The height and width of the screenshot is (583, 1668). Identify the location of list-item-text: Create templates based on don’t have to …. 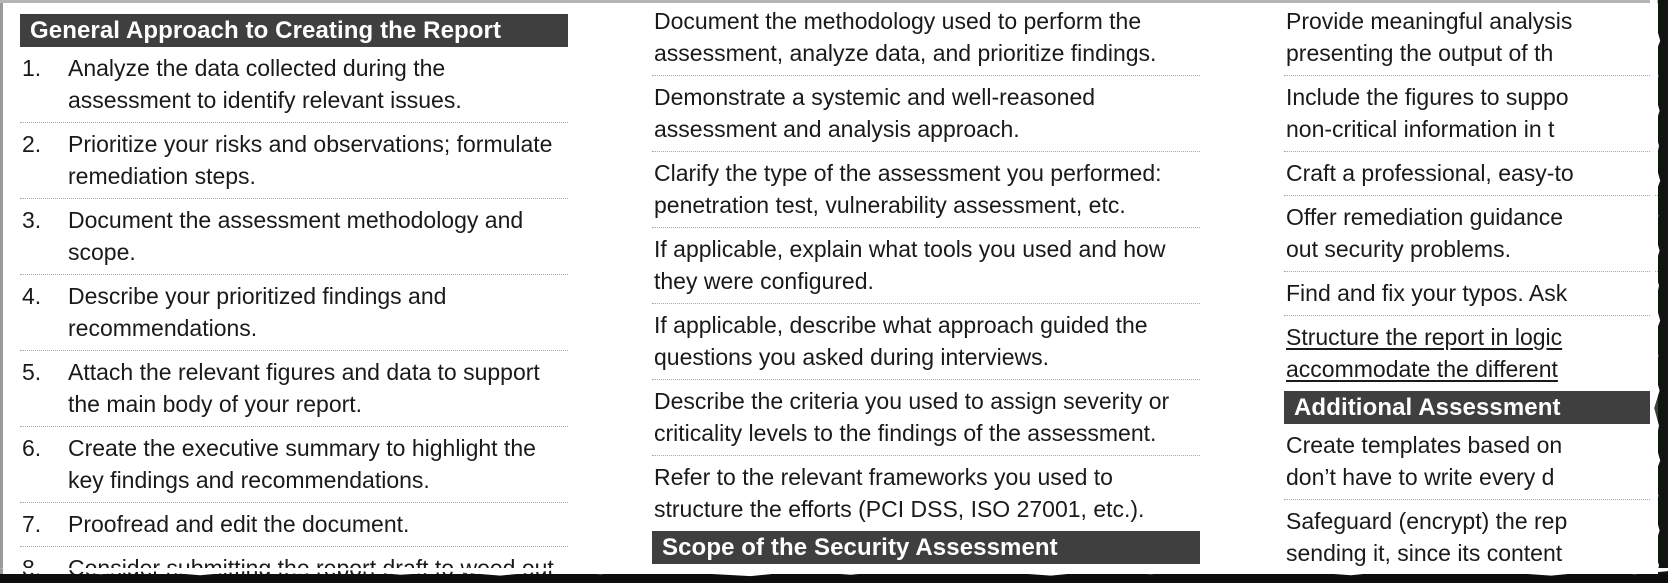
(1424, 461).